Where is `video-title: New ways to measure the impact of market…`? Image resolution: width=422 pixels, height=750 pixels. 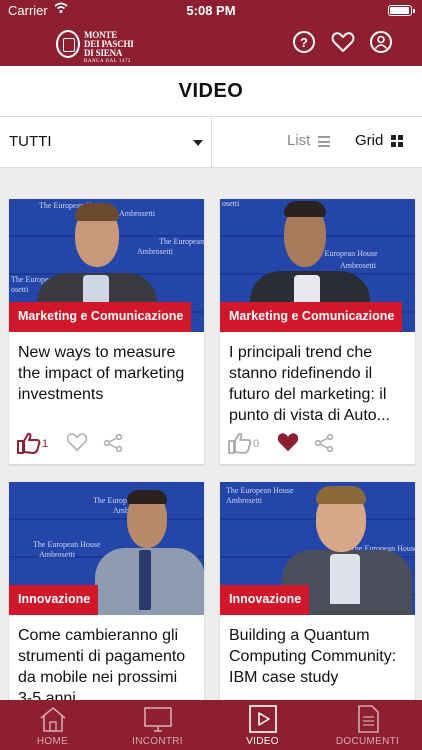 video-title: New ways to measure the impact of market… is located at coordinates (106, 378).